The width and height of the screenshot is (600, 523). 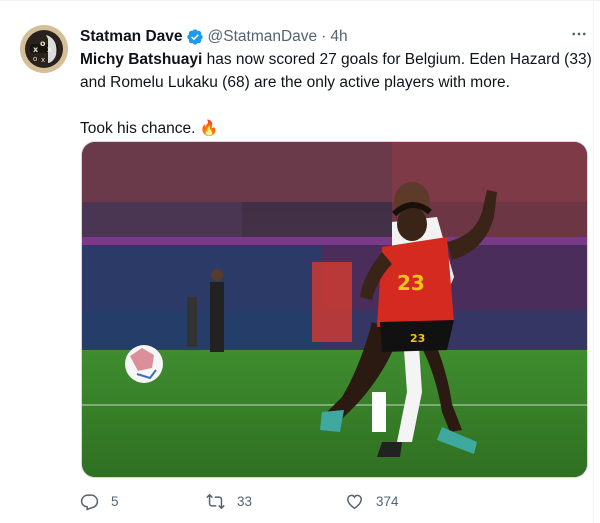 What do you see at coordinates (209, 128) in the screenshot?
I see `fire-emoji: 🔥` at bounding box center [209, 128].